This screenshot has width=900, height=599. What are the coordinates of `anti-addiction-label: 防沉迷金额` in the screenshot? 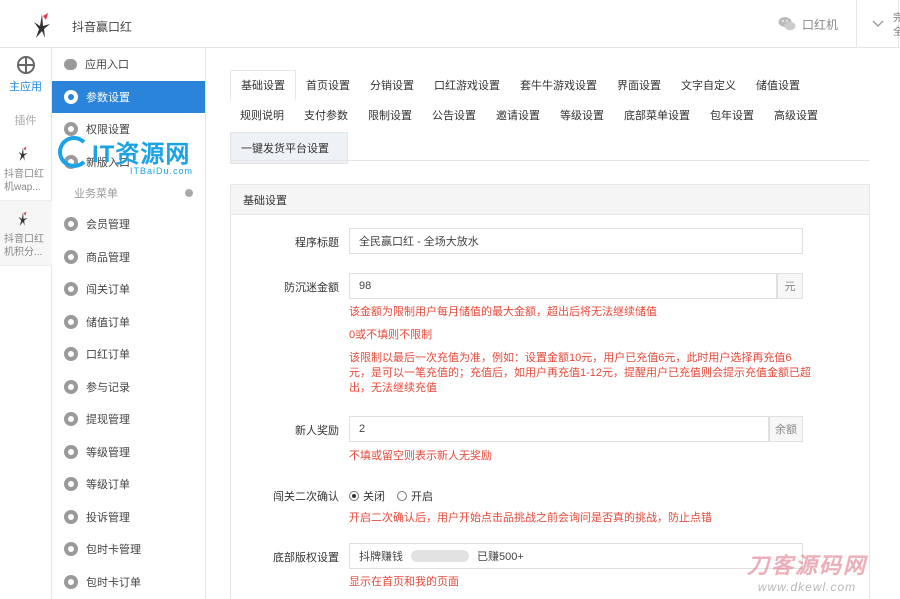 It's located at (311, 288).